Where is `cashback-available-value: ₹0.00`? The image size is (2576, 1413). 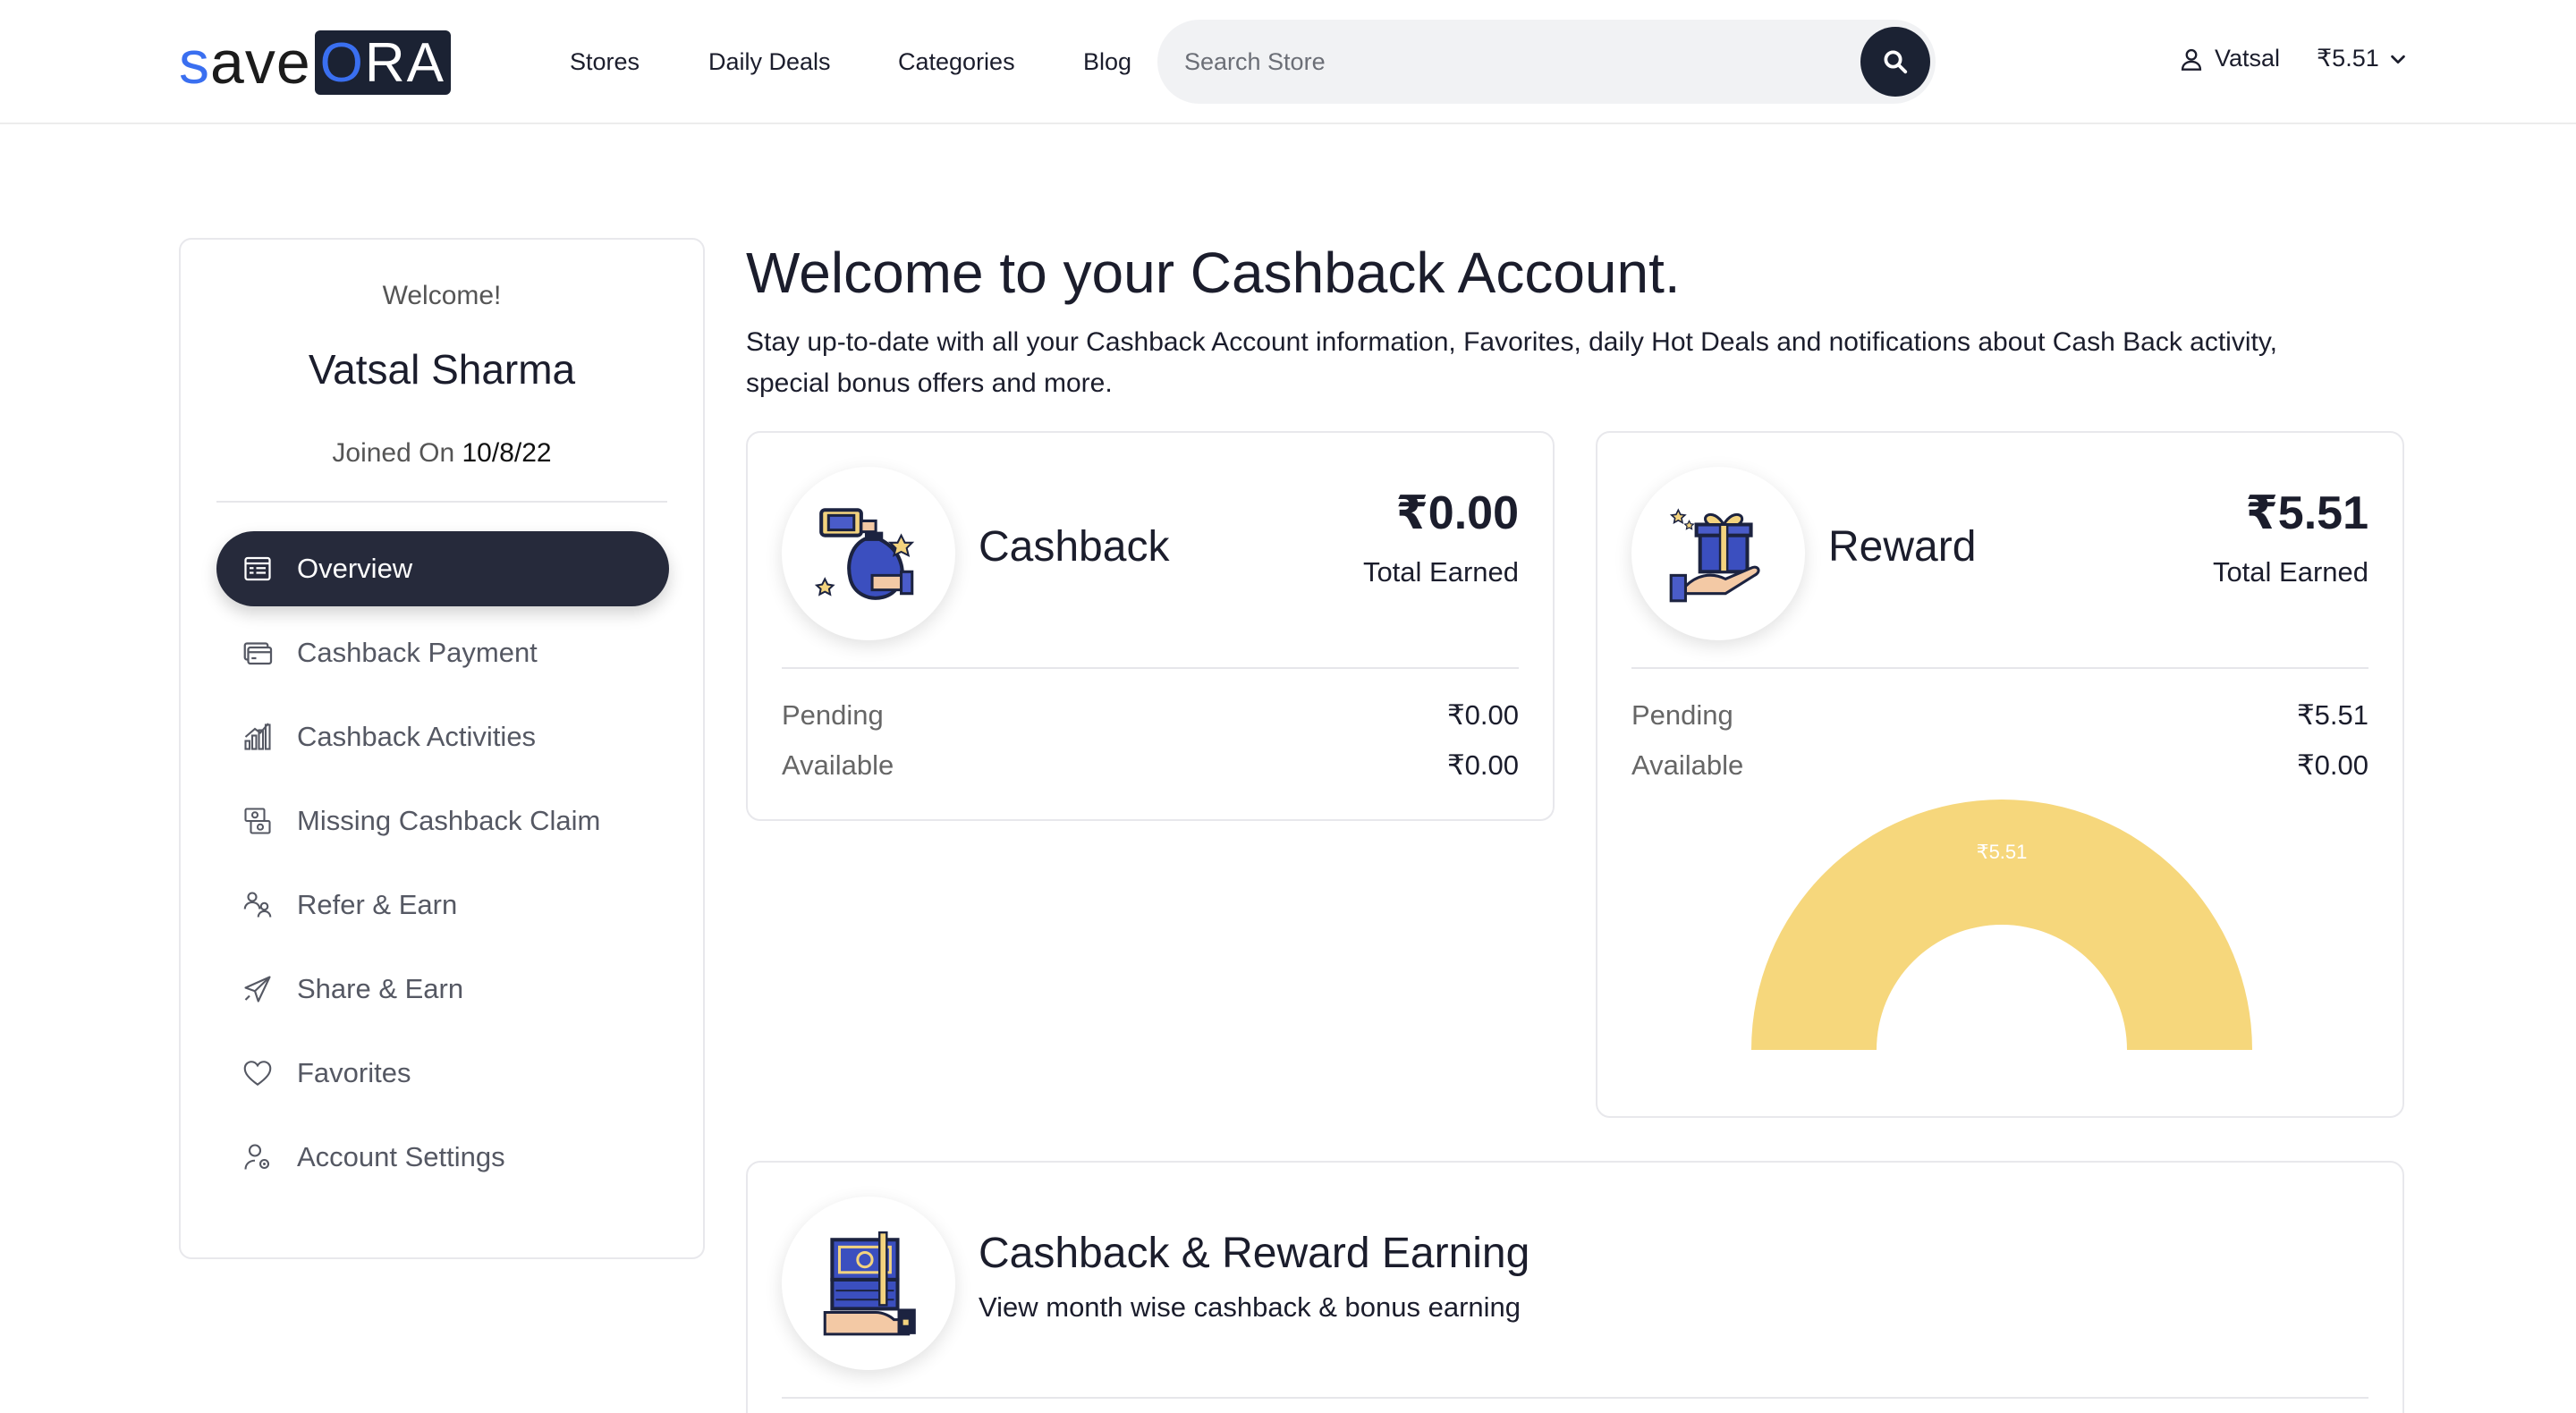
cashback-available-value: ₹0.00 is located at coordinates (1482, 765).